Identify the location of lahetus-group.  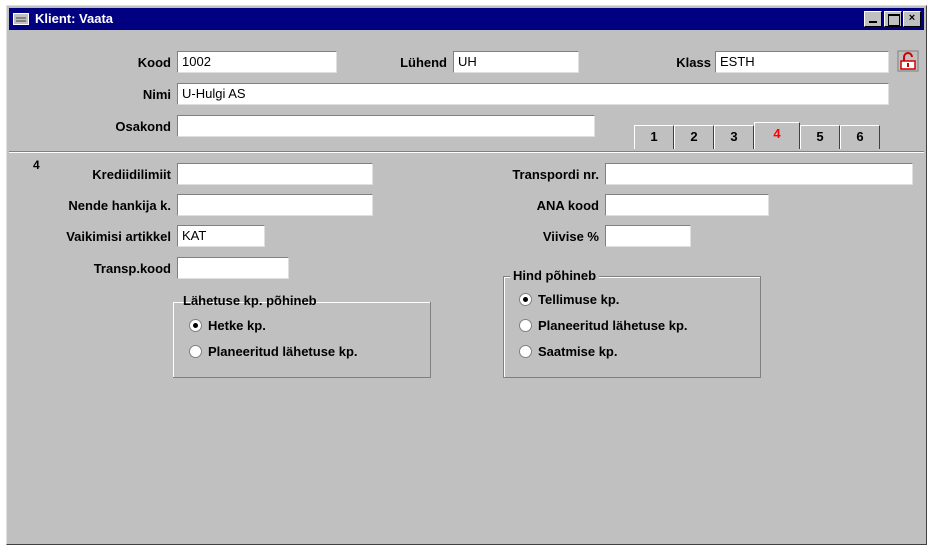
(302, 340).